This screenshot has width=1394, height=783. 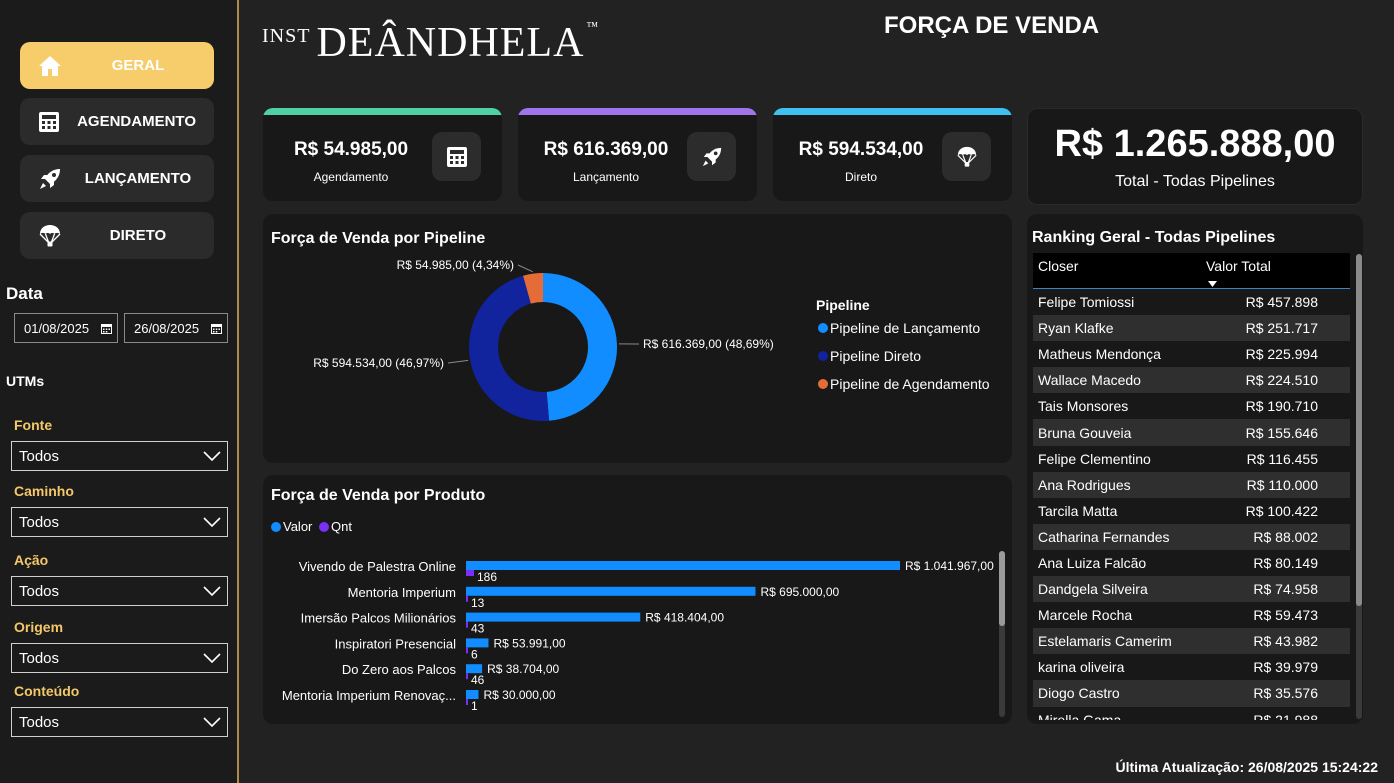 I want to click on table-row: Mirella Gama R$ 21.988, so click(x=1191, y=713).